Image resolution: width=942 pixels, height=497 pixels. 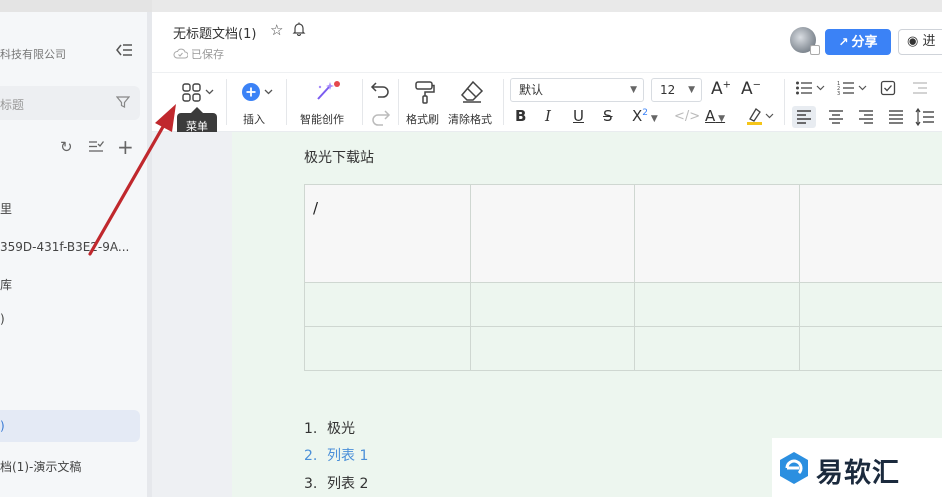 I want to click on list-text: 极光, so click(x=341, y=429).